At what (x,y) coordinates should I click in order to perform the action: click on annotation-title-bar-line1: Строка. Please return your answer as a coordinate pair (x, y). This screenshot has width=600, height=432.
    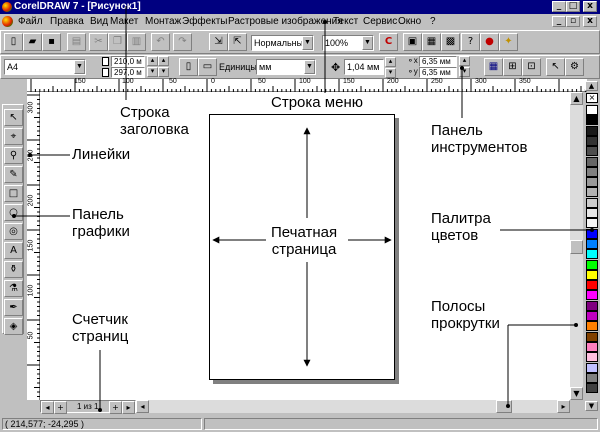
    Looking at the image, I should click on (145, 112).